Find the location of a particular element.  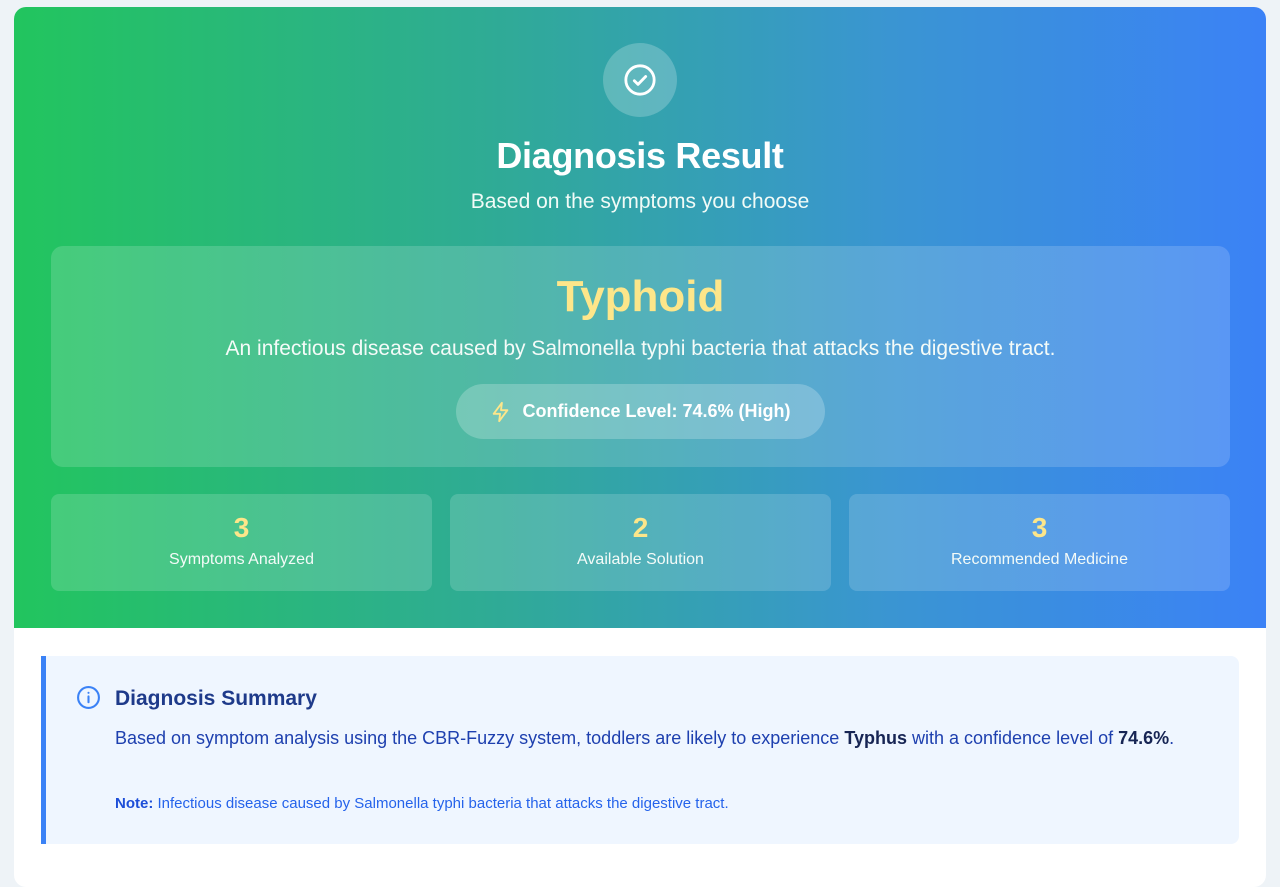

note-label: Note: is located at coordinates (134, 803).